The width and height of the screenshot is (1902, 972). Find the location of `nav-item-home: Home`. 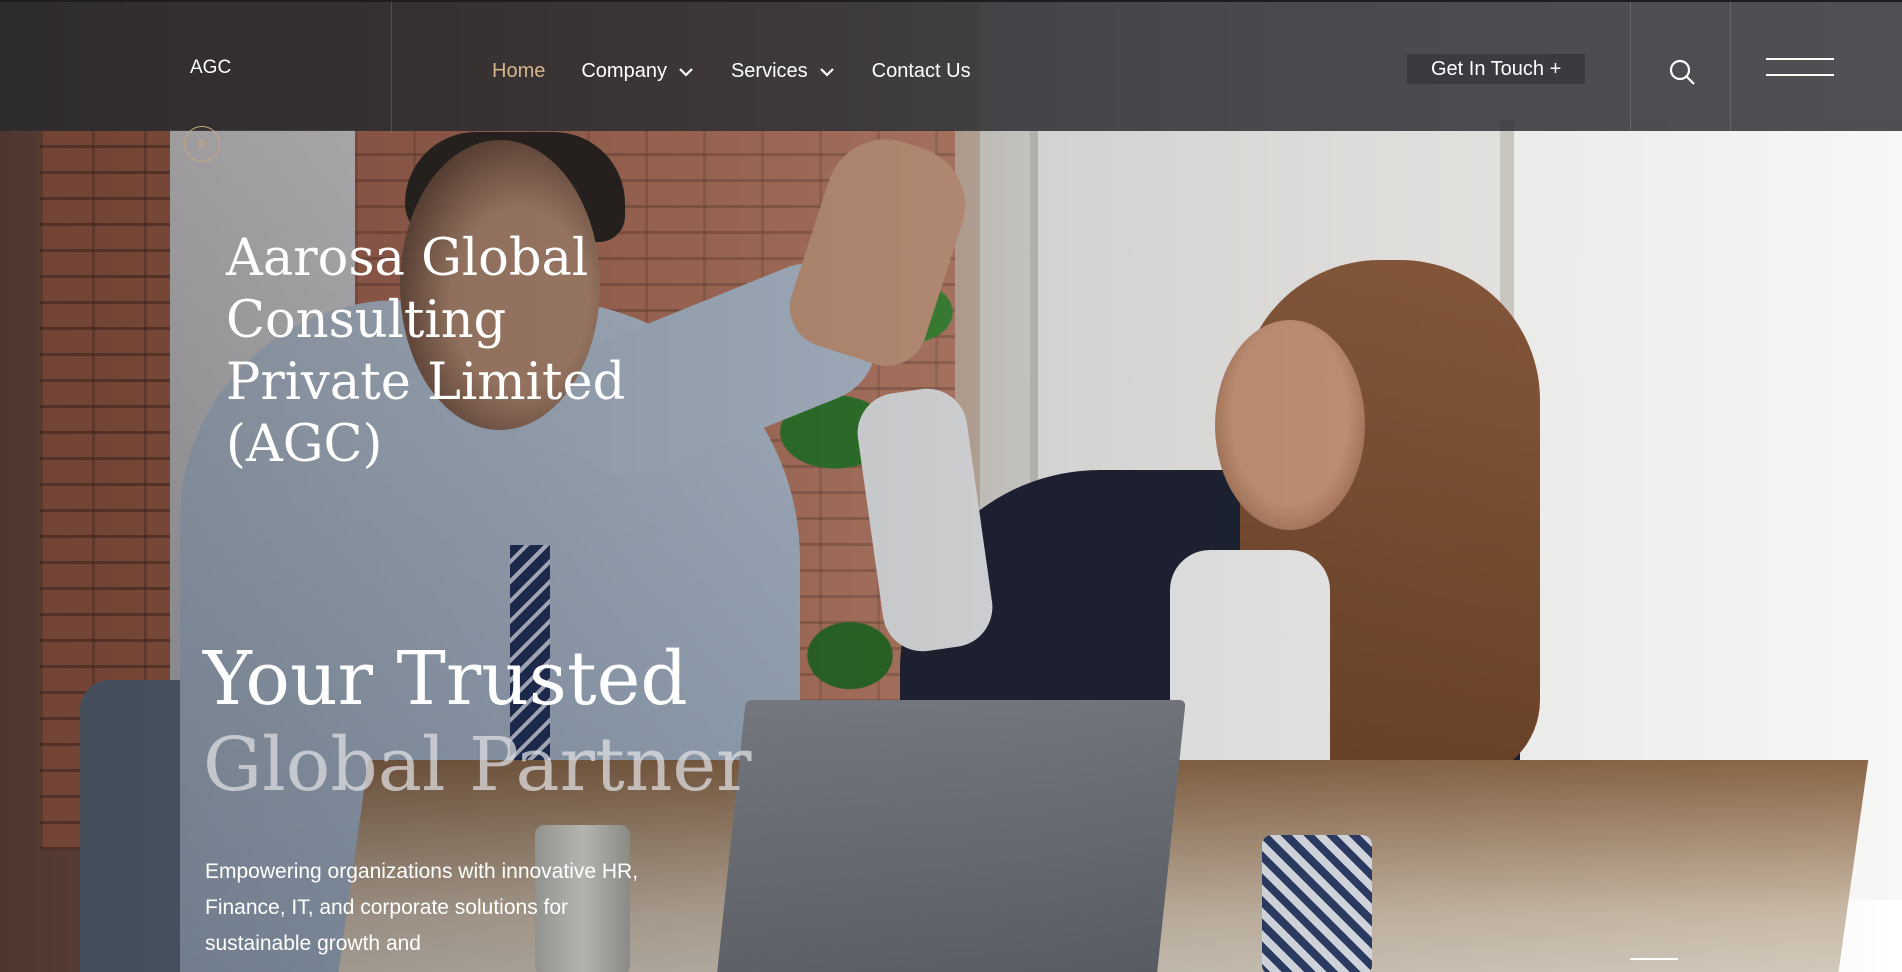

nav-item-home: Home is located at coordinates (518, 71).